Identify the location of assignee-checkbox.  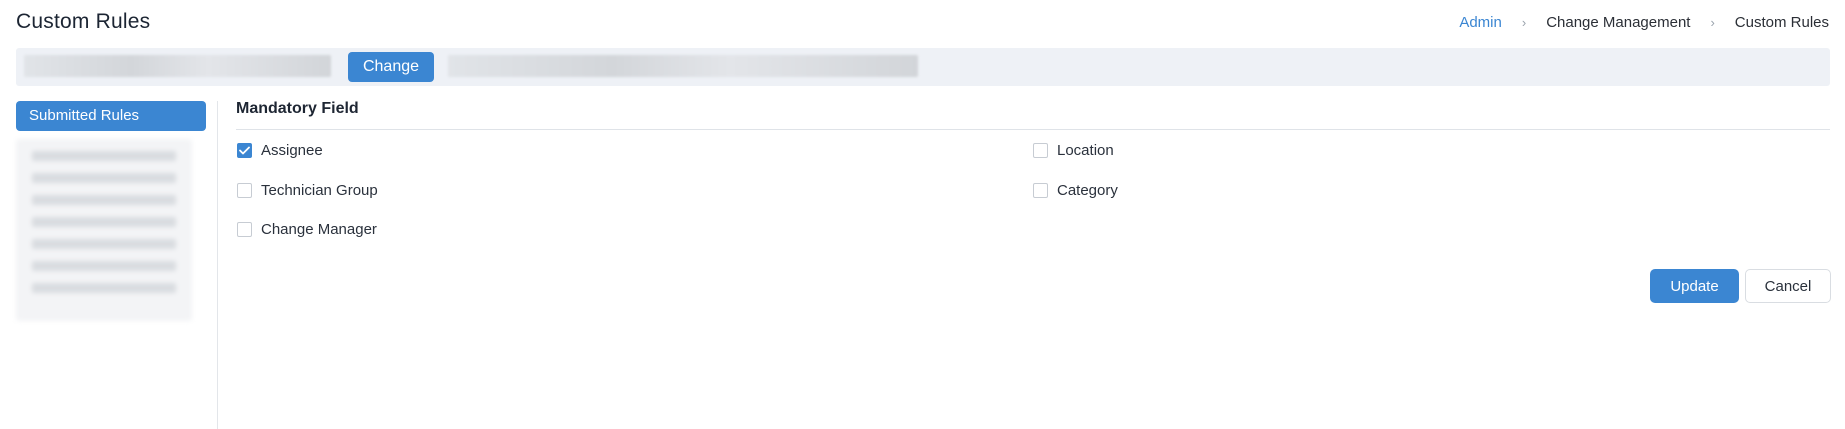
(244, 150).